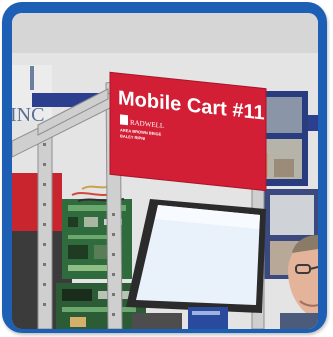  Describe the element at coordinates (206, 313) in the screenshot. I see `blue-box-label` at that location.